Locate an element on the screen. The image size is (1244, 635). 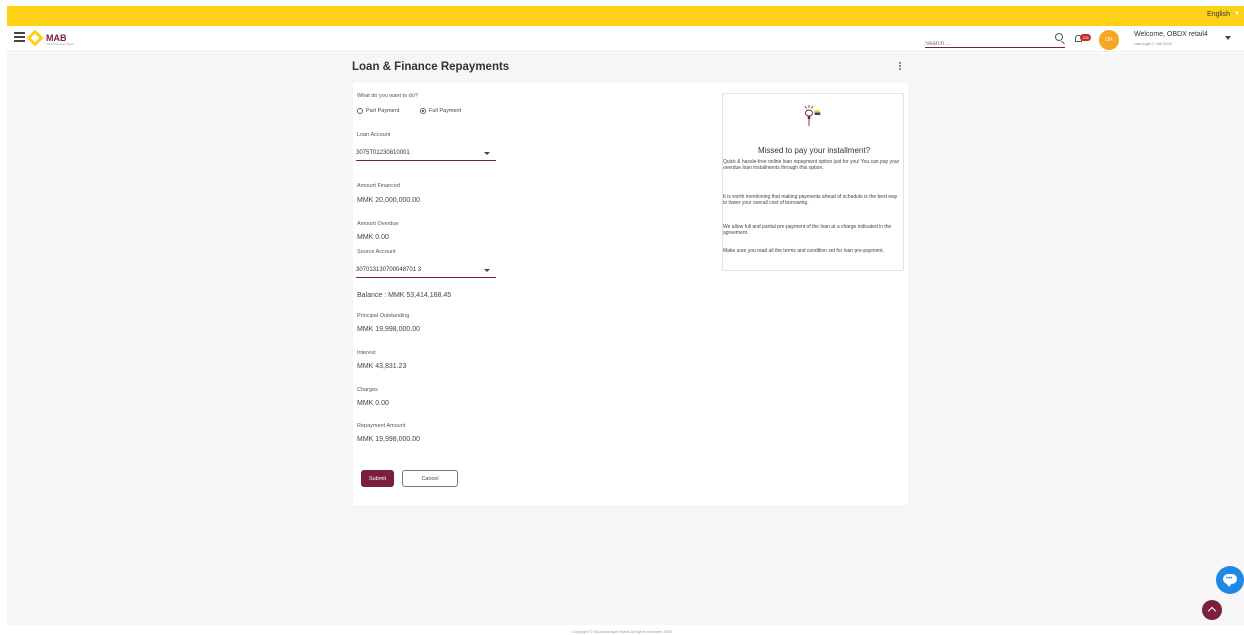
chevron-up-icon is located at coordinates (1212, 610).